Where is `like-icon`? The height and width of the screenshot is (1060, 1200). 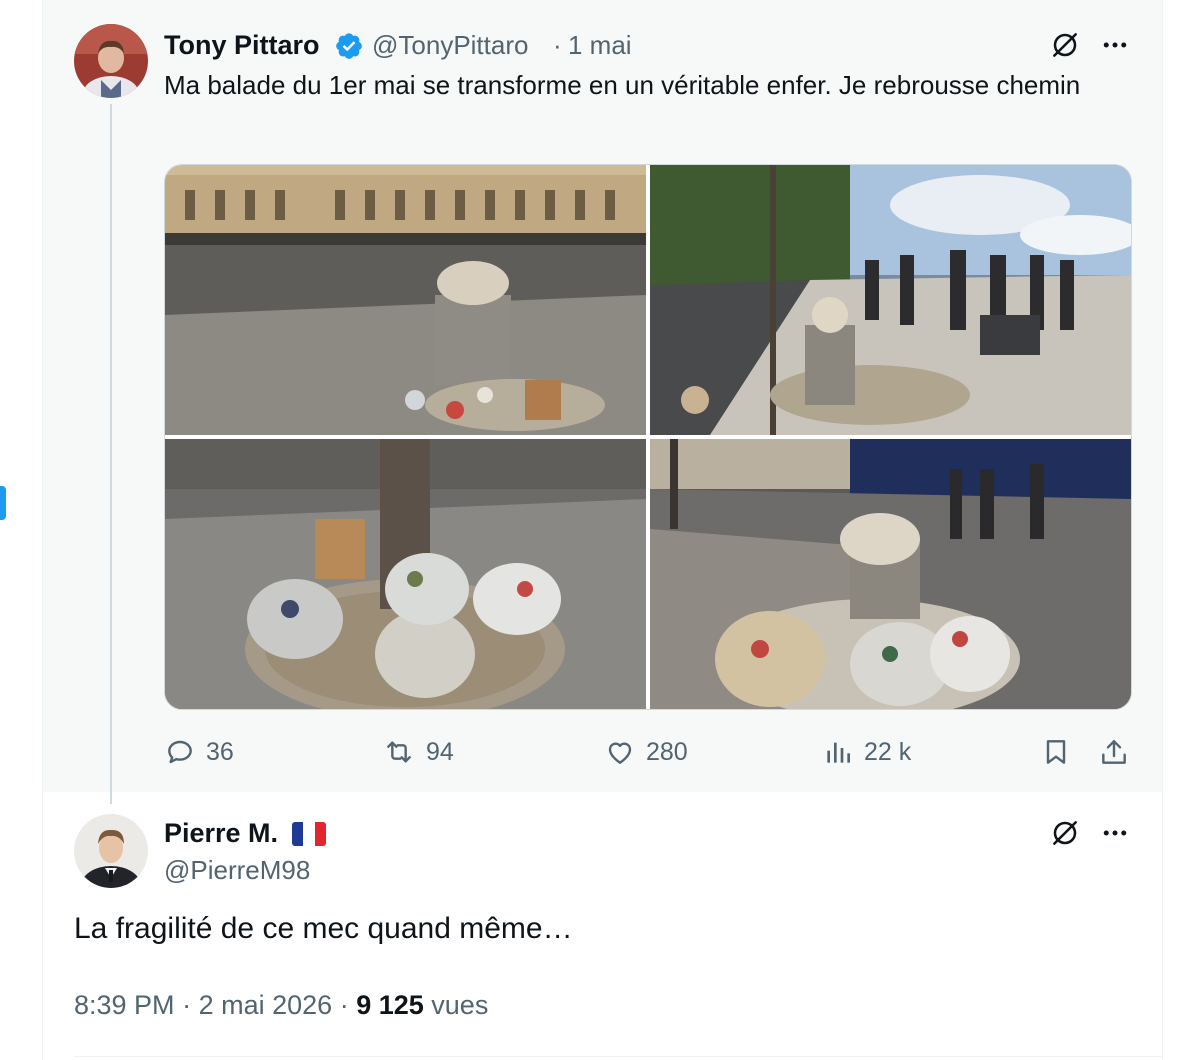
like-icon is located at coordinates (620, 752).